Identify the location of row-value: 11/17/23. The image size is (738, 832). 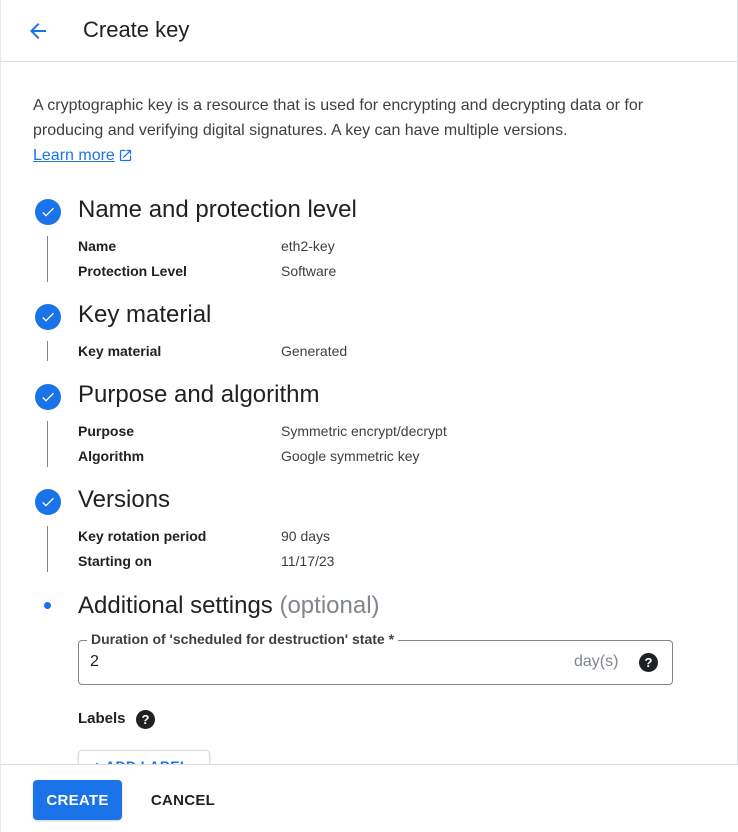
(308, 561).